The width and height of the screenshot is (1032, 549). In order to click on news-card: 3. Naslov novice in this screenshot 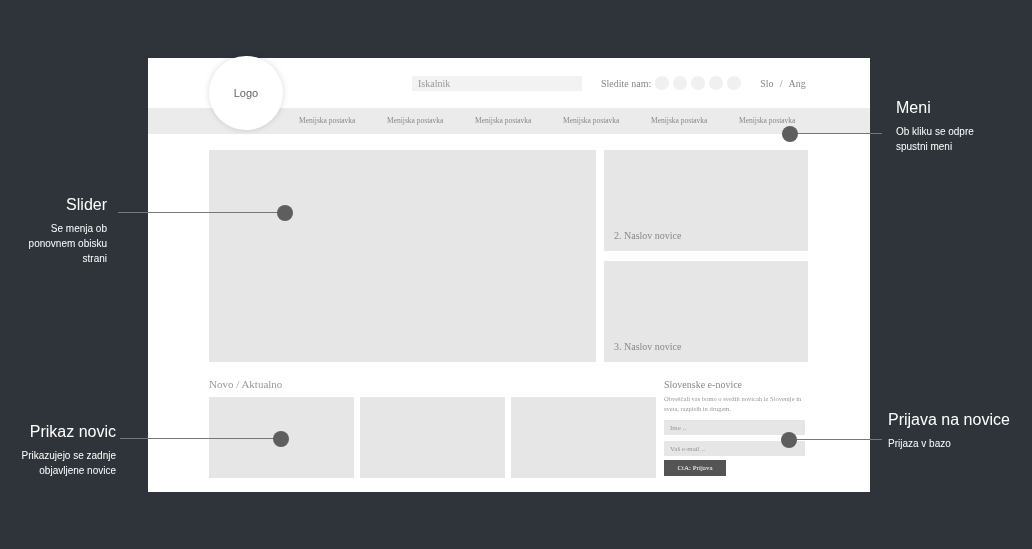, I will do `click(706, 311)`.